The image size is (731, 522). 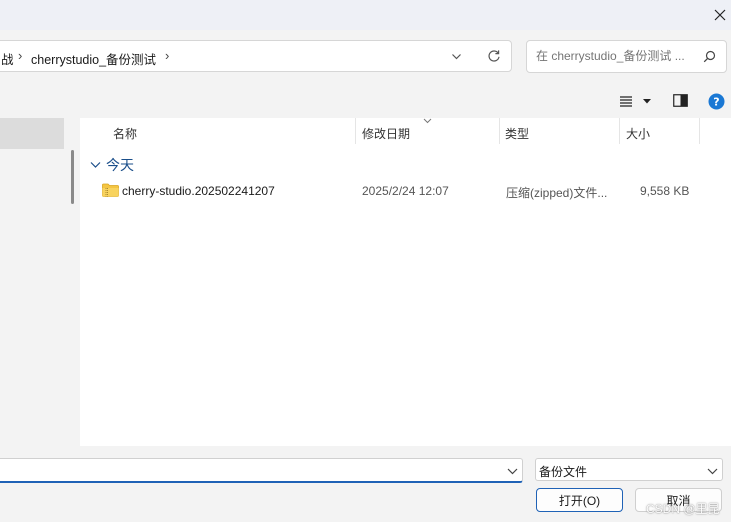 What do you see at coordinates (7, 58) in the screenshot?
I see `breadcrumb-parent: 战` at bounding box center [7, 58].